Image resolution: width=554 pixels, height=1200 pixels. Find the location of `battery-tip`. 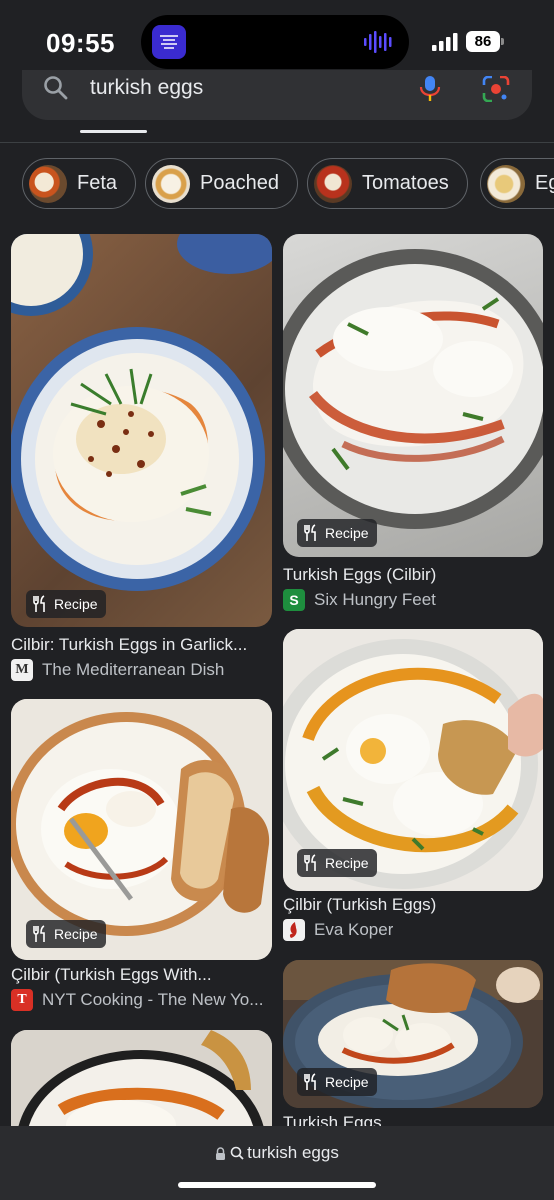

battery-tip is located at coordinates (502, 41).